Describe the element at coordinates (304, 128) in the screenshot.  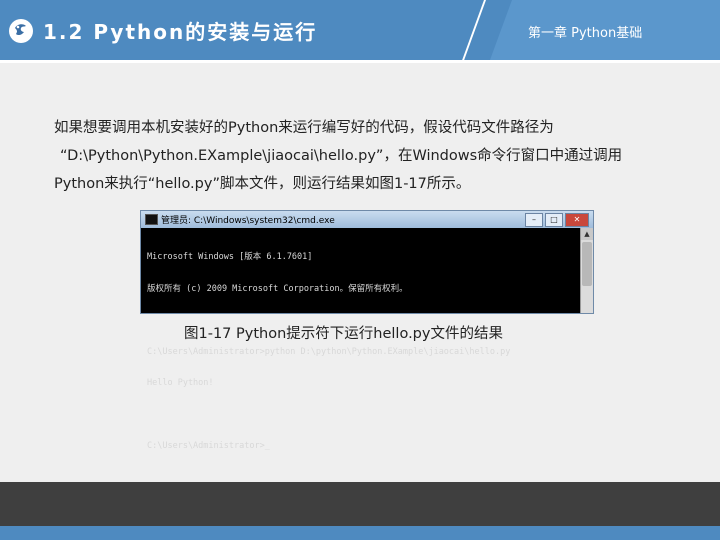
I see `body-line-1: 如果想要调用本机安装好的Python来运行编写好的代码，假设代码文件路径为` at that location.